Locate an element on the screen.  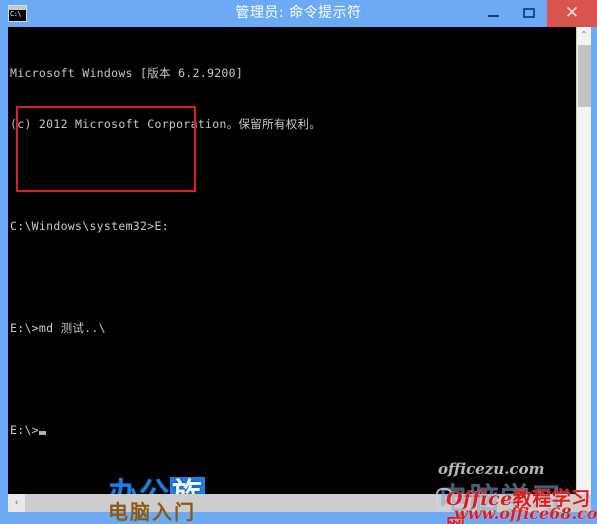
minimize-icon is located at coordinates (493, 16).